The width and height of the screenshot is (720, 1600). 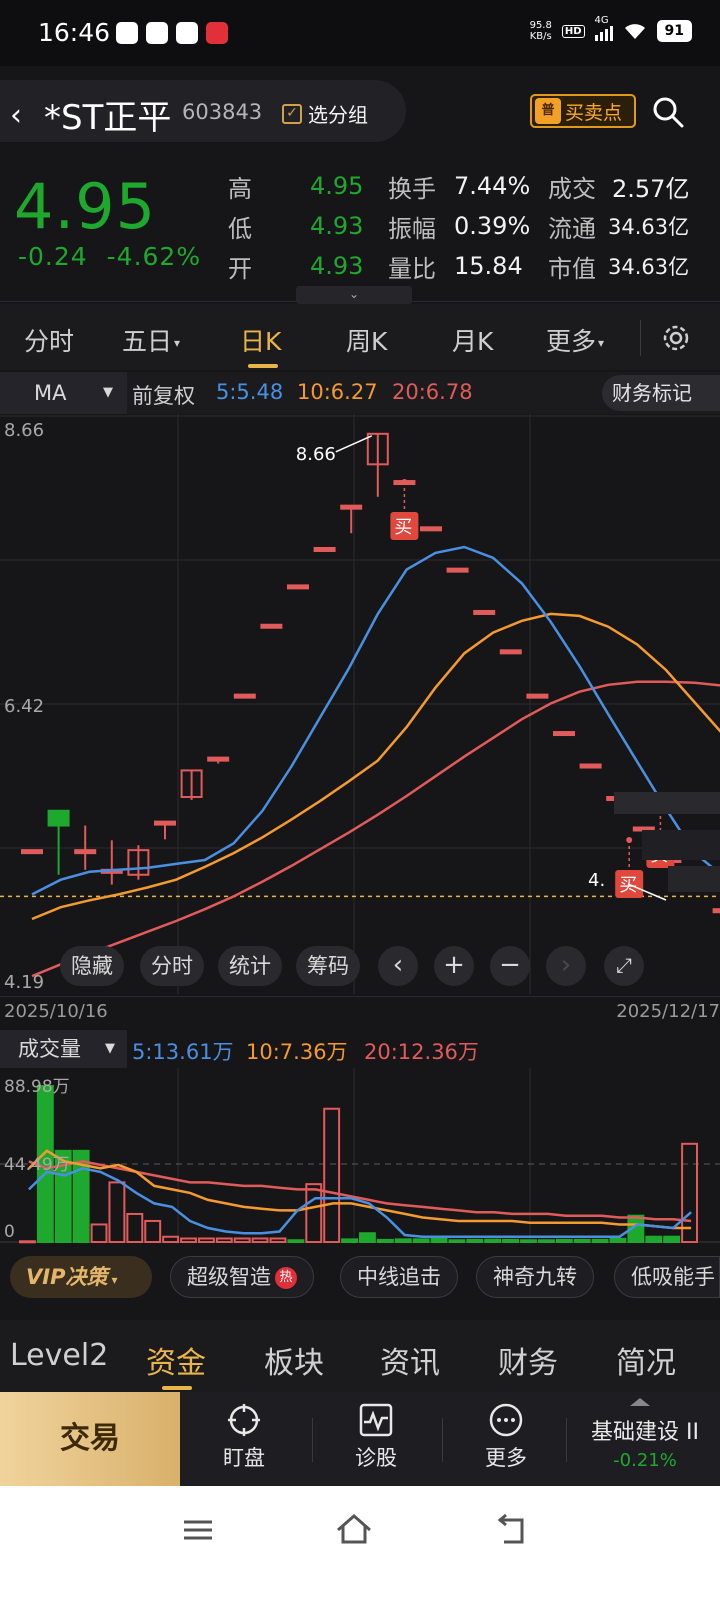 I want to click on strategy-pill-1: 超级智造热, so click(x=242, y=1277).